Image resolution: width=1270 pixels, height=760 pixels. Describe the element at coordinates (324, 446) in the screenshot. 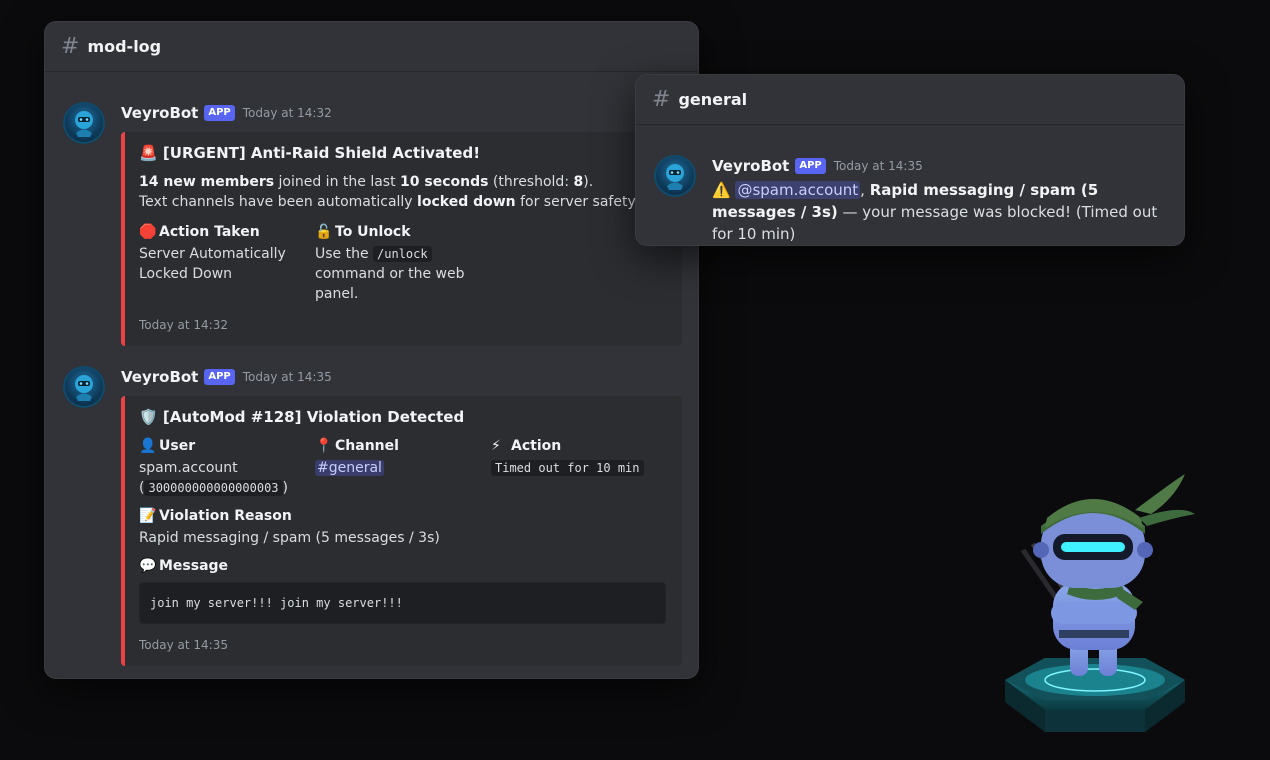

I see `pin-icon: 📍` at that location.